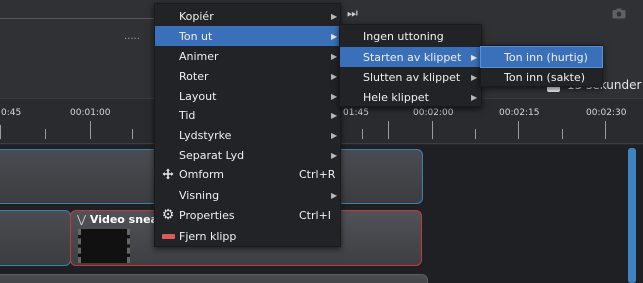 This screenshot has width=643, height=283. I want to click on timeline-track, so click(321, 276).